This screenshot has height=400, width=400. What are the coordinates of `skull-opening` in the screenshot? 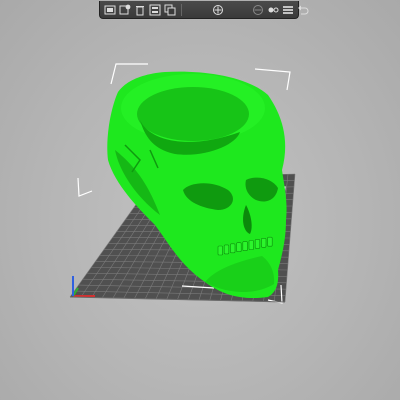 It's located at (193, 114).